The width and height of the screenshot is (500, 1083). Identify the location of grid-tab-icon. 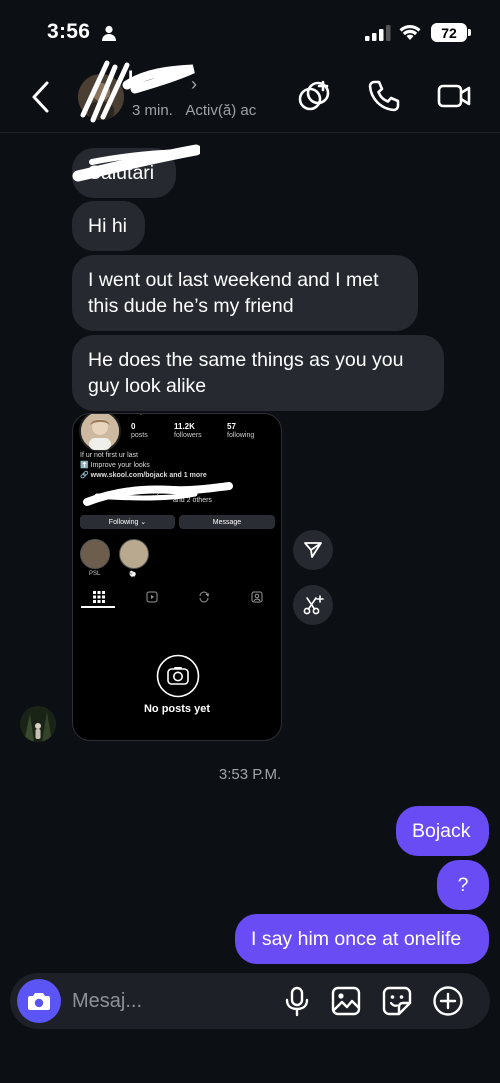
(99, 597).